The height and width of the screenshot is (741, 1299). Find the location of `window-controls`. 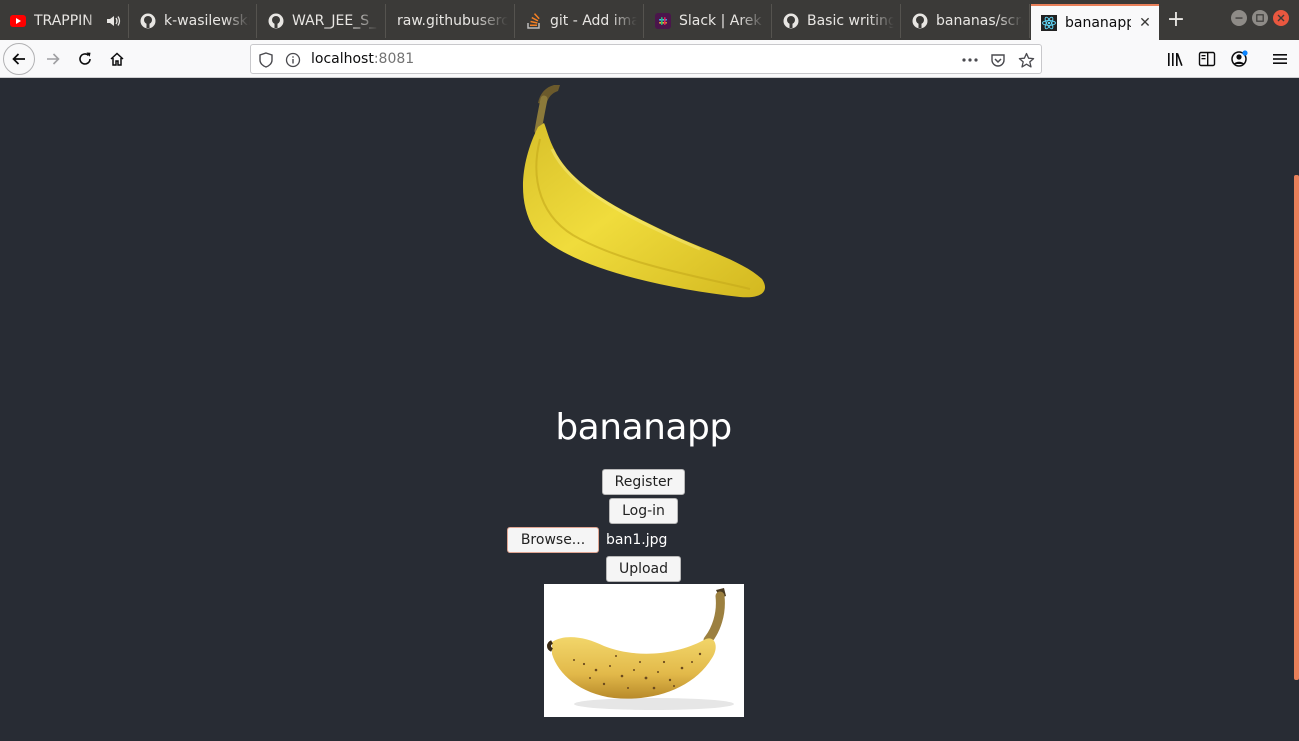

window-controls is located at coordinates (1260, 18).